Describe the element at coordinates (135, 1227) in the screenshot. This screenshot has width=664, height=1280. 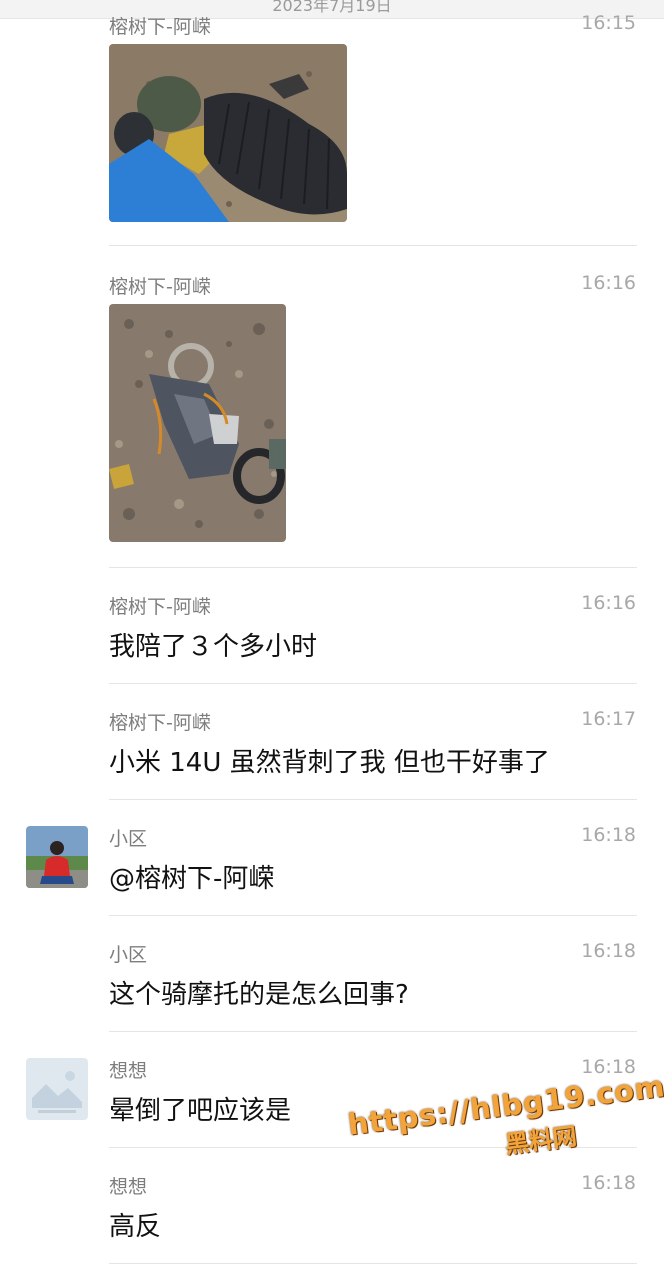
I see `message-text: 高反` at that location.